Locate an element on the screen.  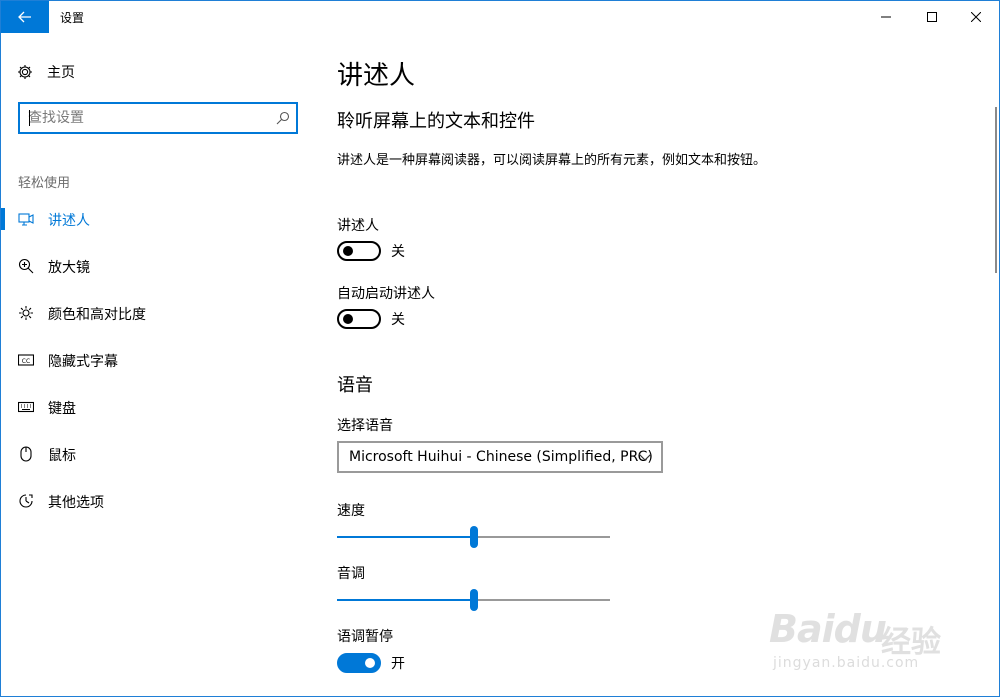
svg-text: CC is located at coordinates (26, 361).